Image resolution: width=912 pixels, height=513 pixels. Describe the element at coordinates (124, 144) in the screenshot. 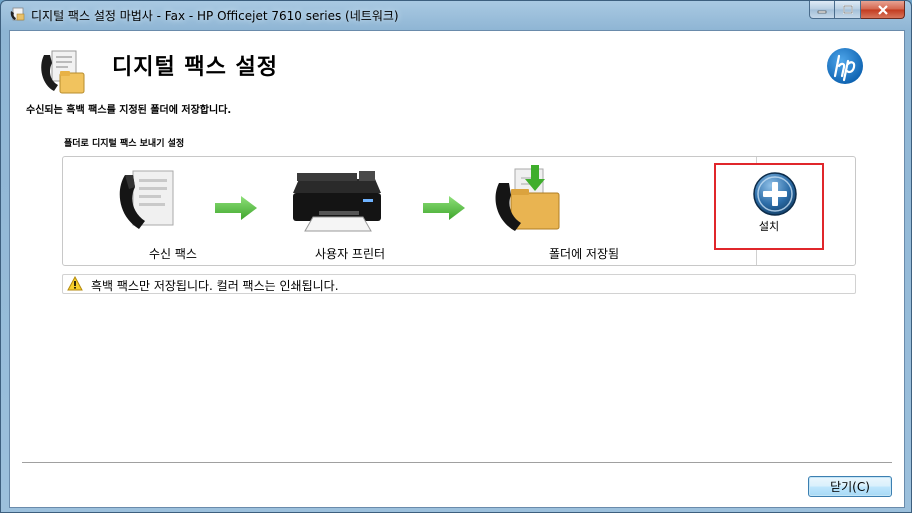

I see `flow-group-label: 폴더로 디지털 팩스 보내기 설정` at that location.